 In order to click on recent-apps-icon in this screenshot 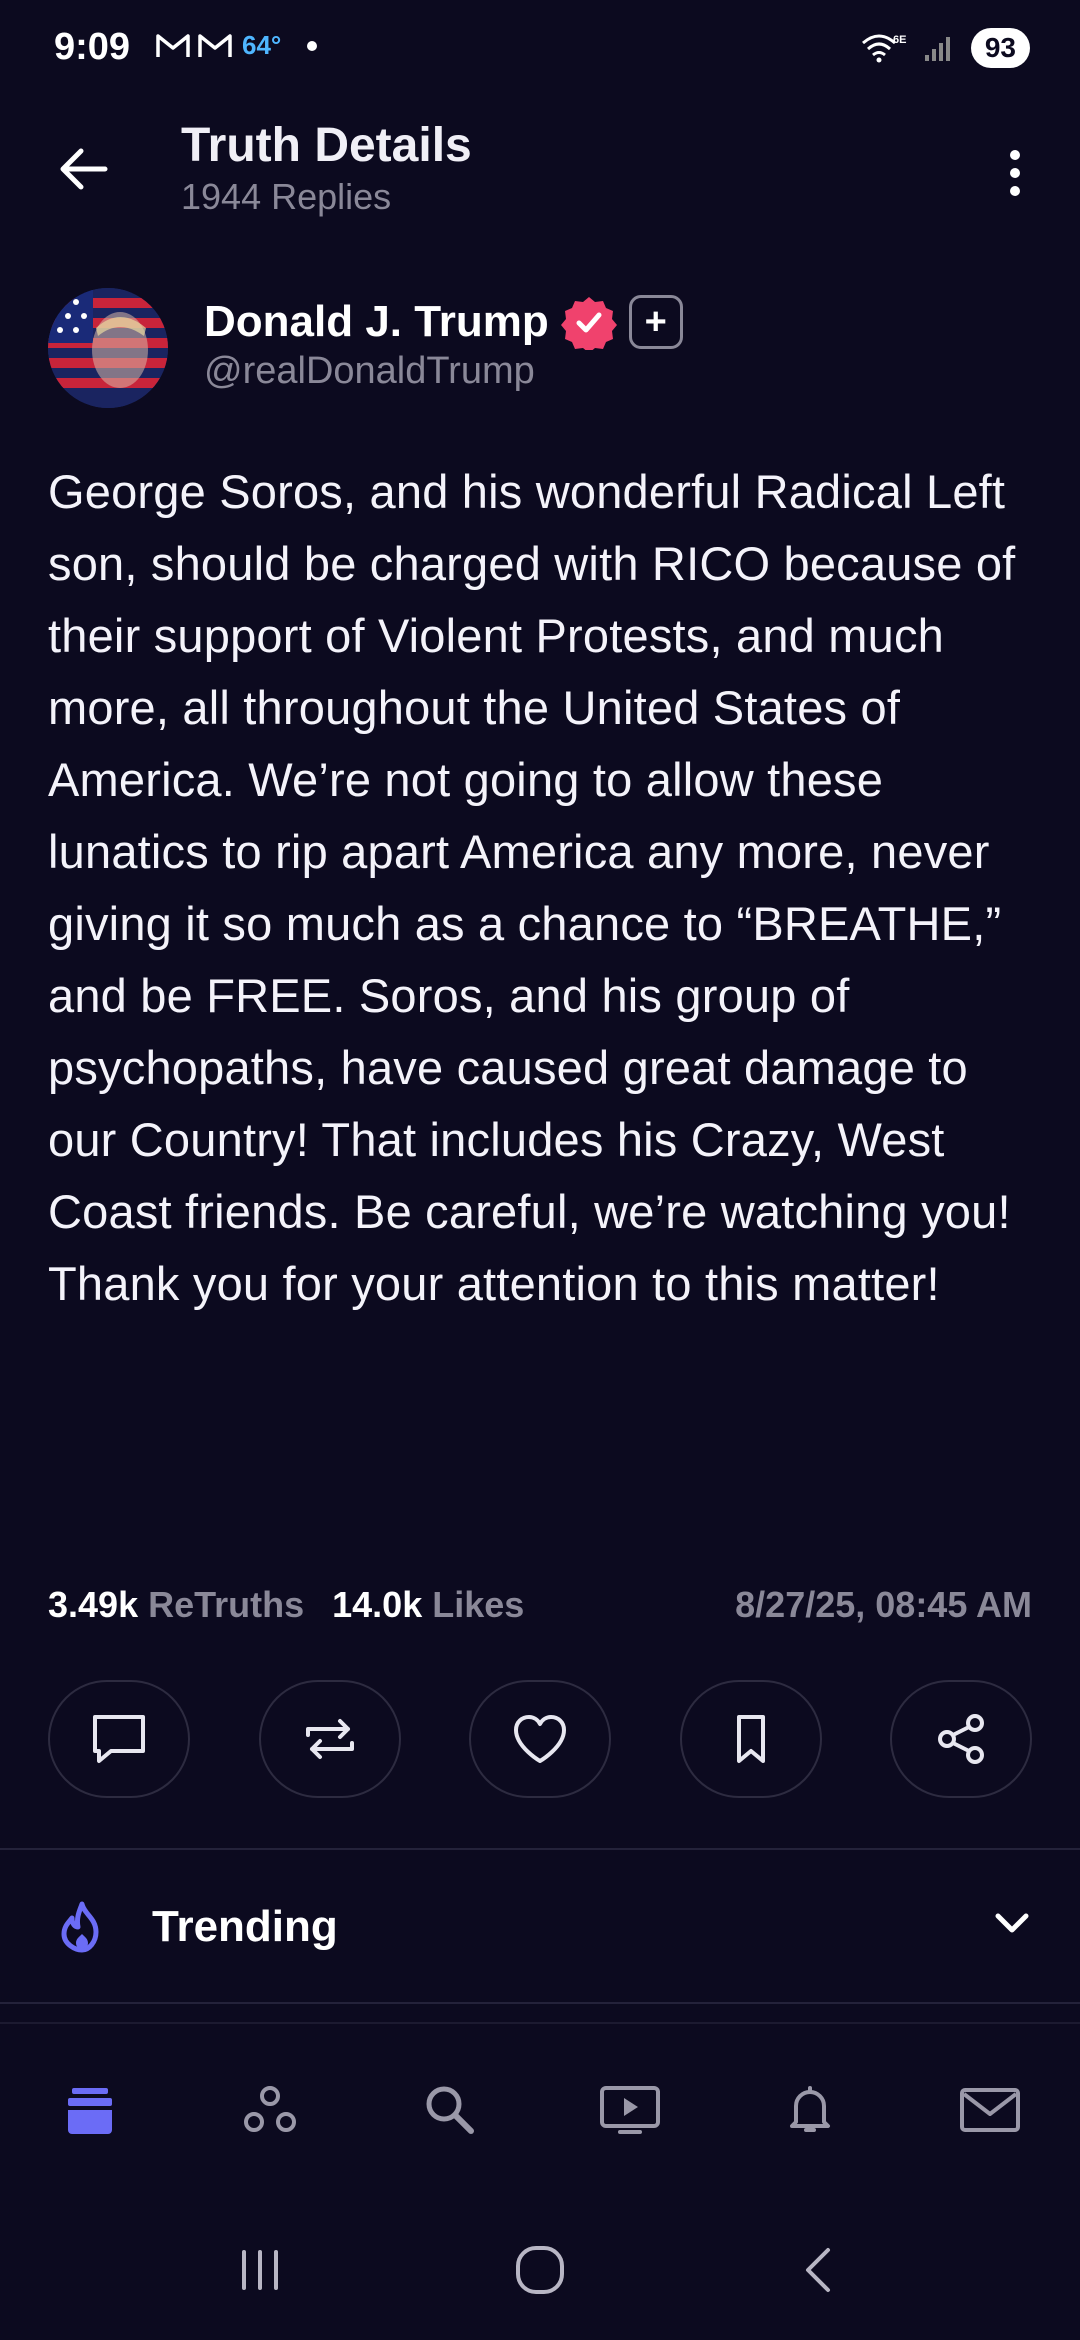, I will do `click(260, 2270)`.